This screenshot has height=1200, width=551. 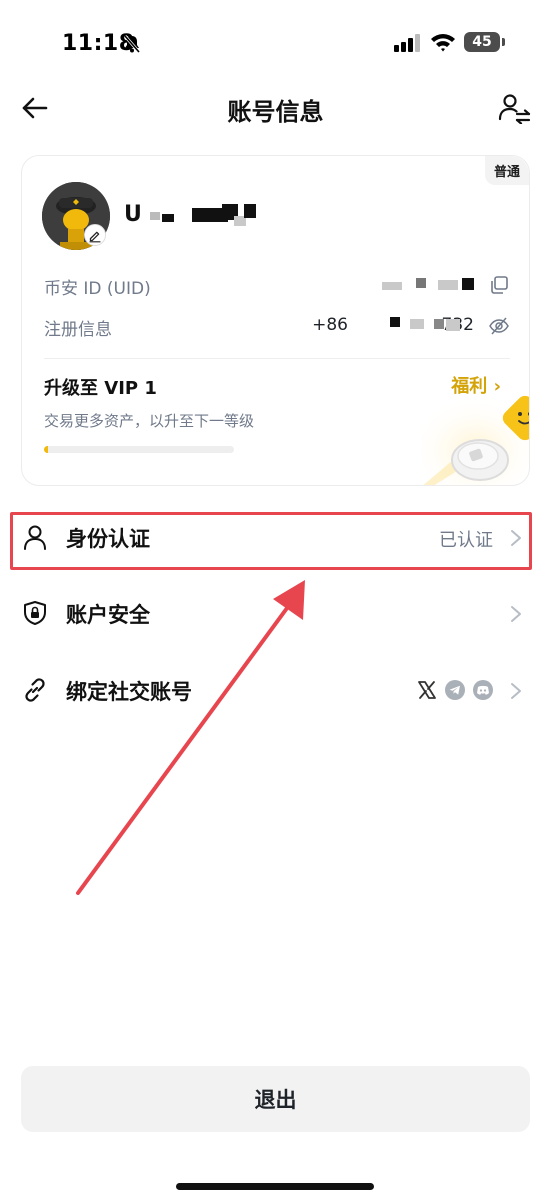 What do you see at coordinates (443, 43) in the screenshot?
I see `wifi-icon` at bounding box center [443, 43].